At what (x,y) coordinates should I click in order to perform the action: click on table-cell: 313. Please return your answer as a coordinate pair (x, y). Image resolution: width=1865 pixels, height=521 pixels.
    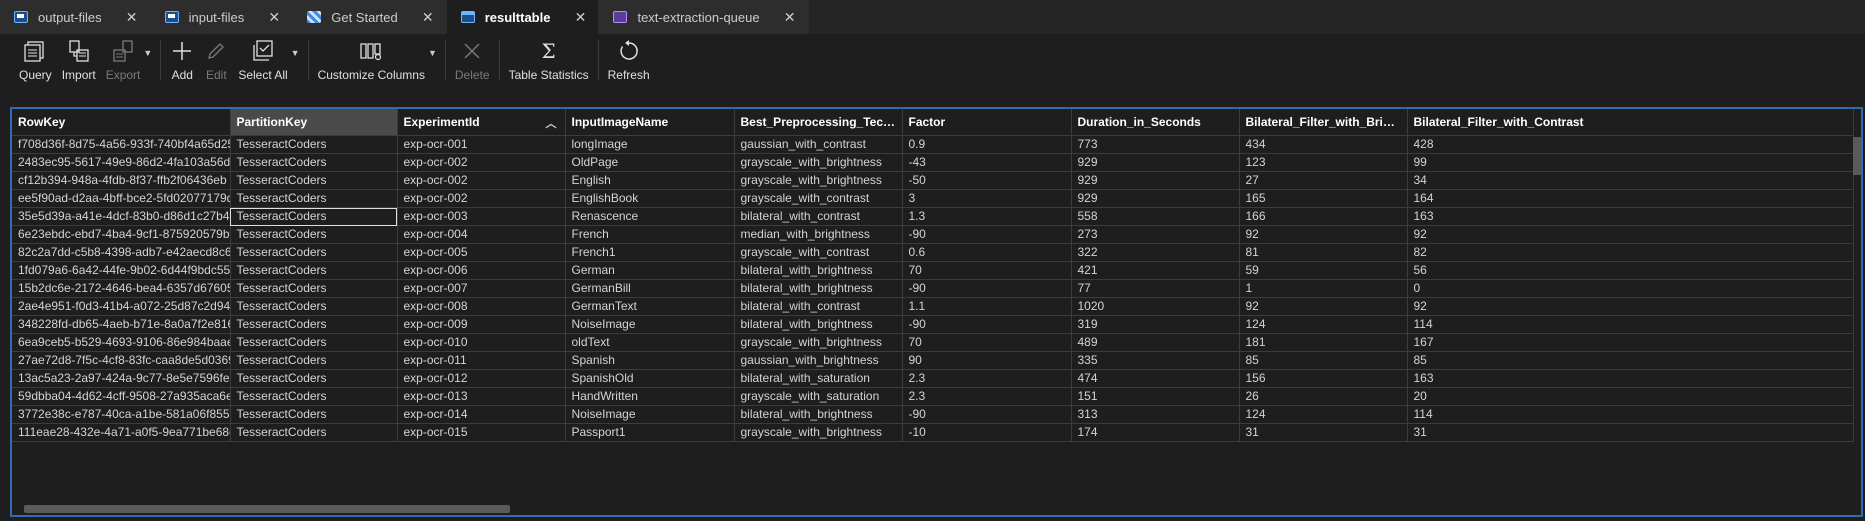
    Looking at the image, I should click on (1155, 414).